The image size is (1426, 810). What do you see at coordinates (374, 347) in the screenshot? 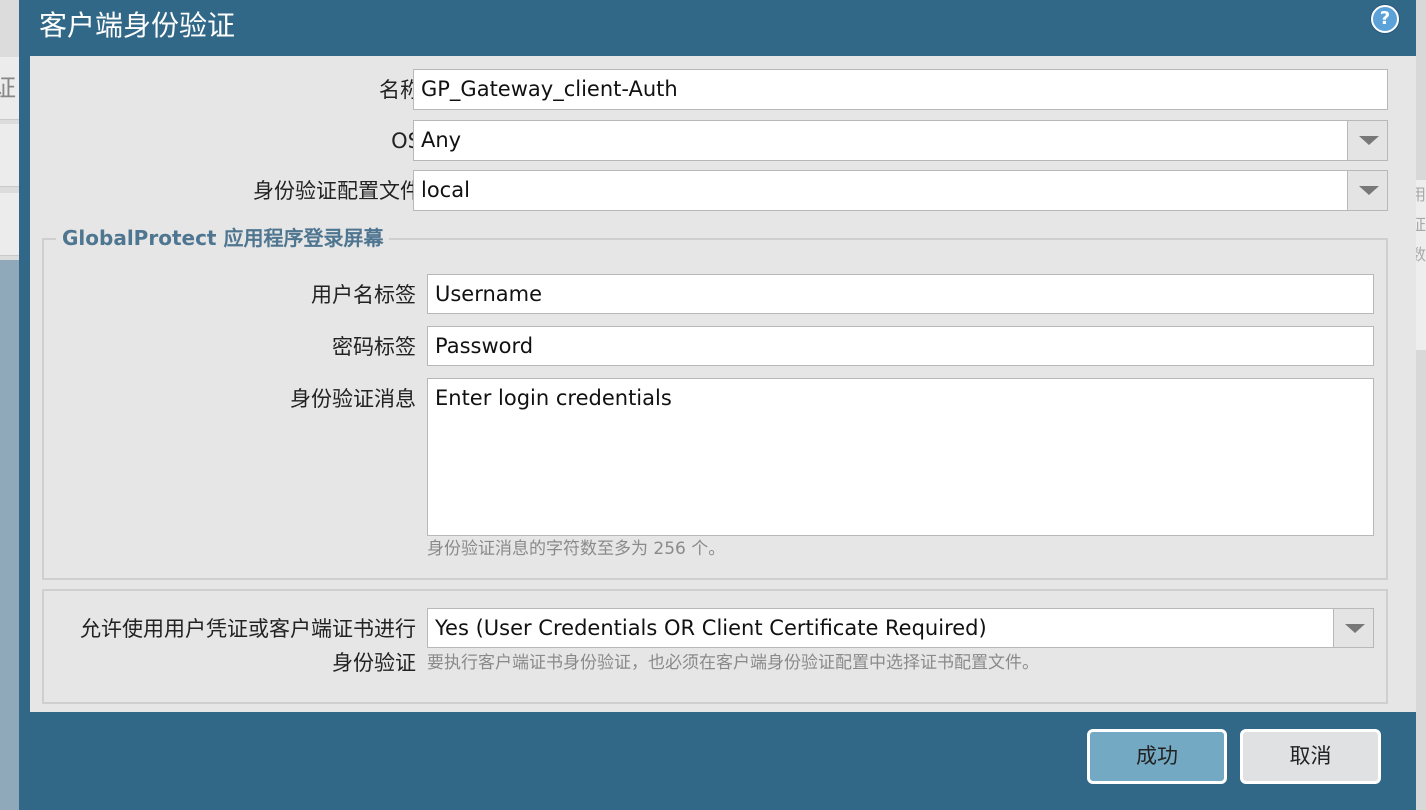
I see `password-label-label: 密码标签` at bounding box center [374, 347].